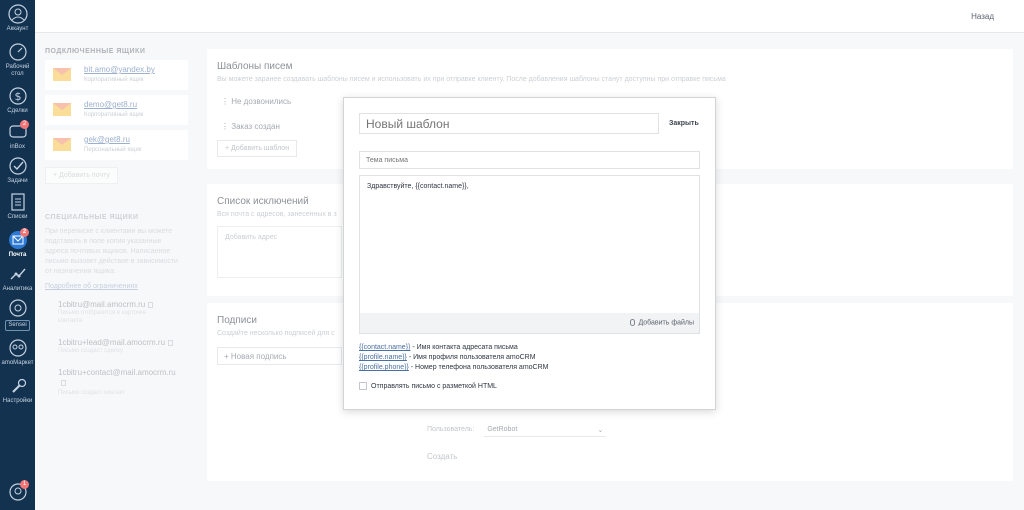  Describe the element at coordinates (662, 322) in the screenshot. I see `attach-files-button: Добавить файлы` at that location.